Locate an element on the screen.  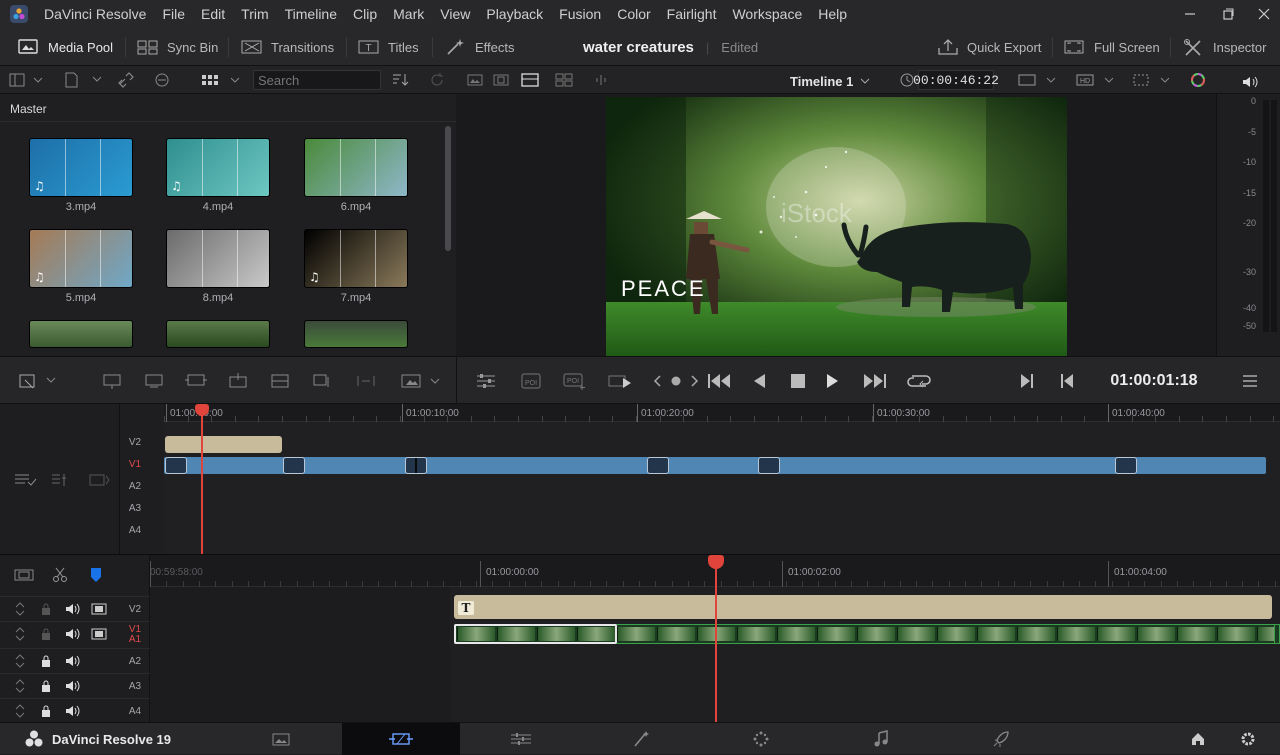
marker-icon is located at coordinates (96, 575).